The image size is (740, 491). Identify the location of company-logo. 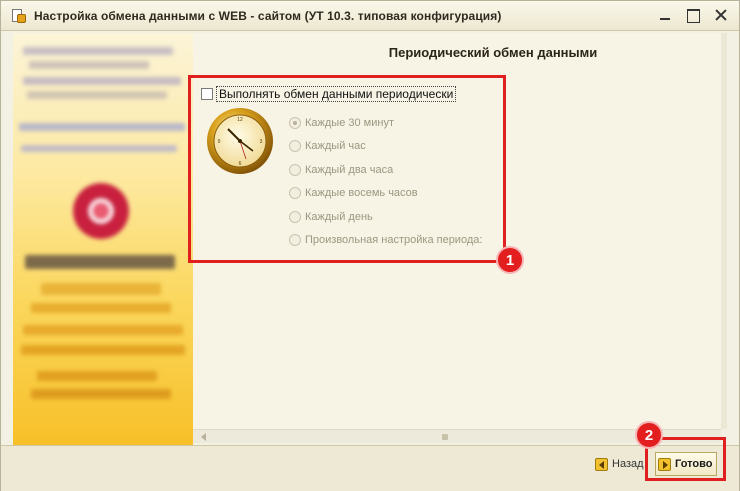
(101, 211).